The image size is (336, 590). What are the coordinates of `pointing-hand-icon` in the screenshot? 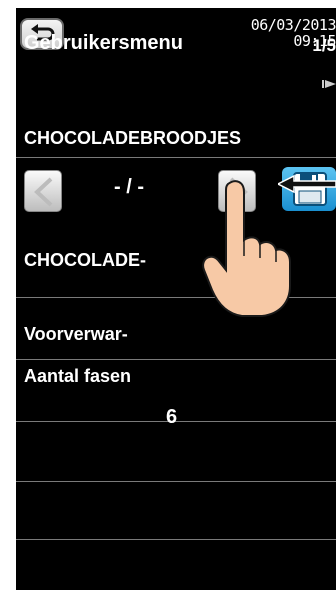 It's located at (246, 248).